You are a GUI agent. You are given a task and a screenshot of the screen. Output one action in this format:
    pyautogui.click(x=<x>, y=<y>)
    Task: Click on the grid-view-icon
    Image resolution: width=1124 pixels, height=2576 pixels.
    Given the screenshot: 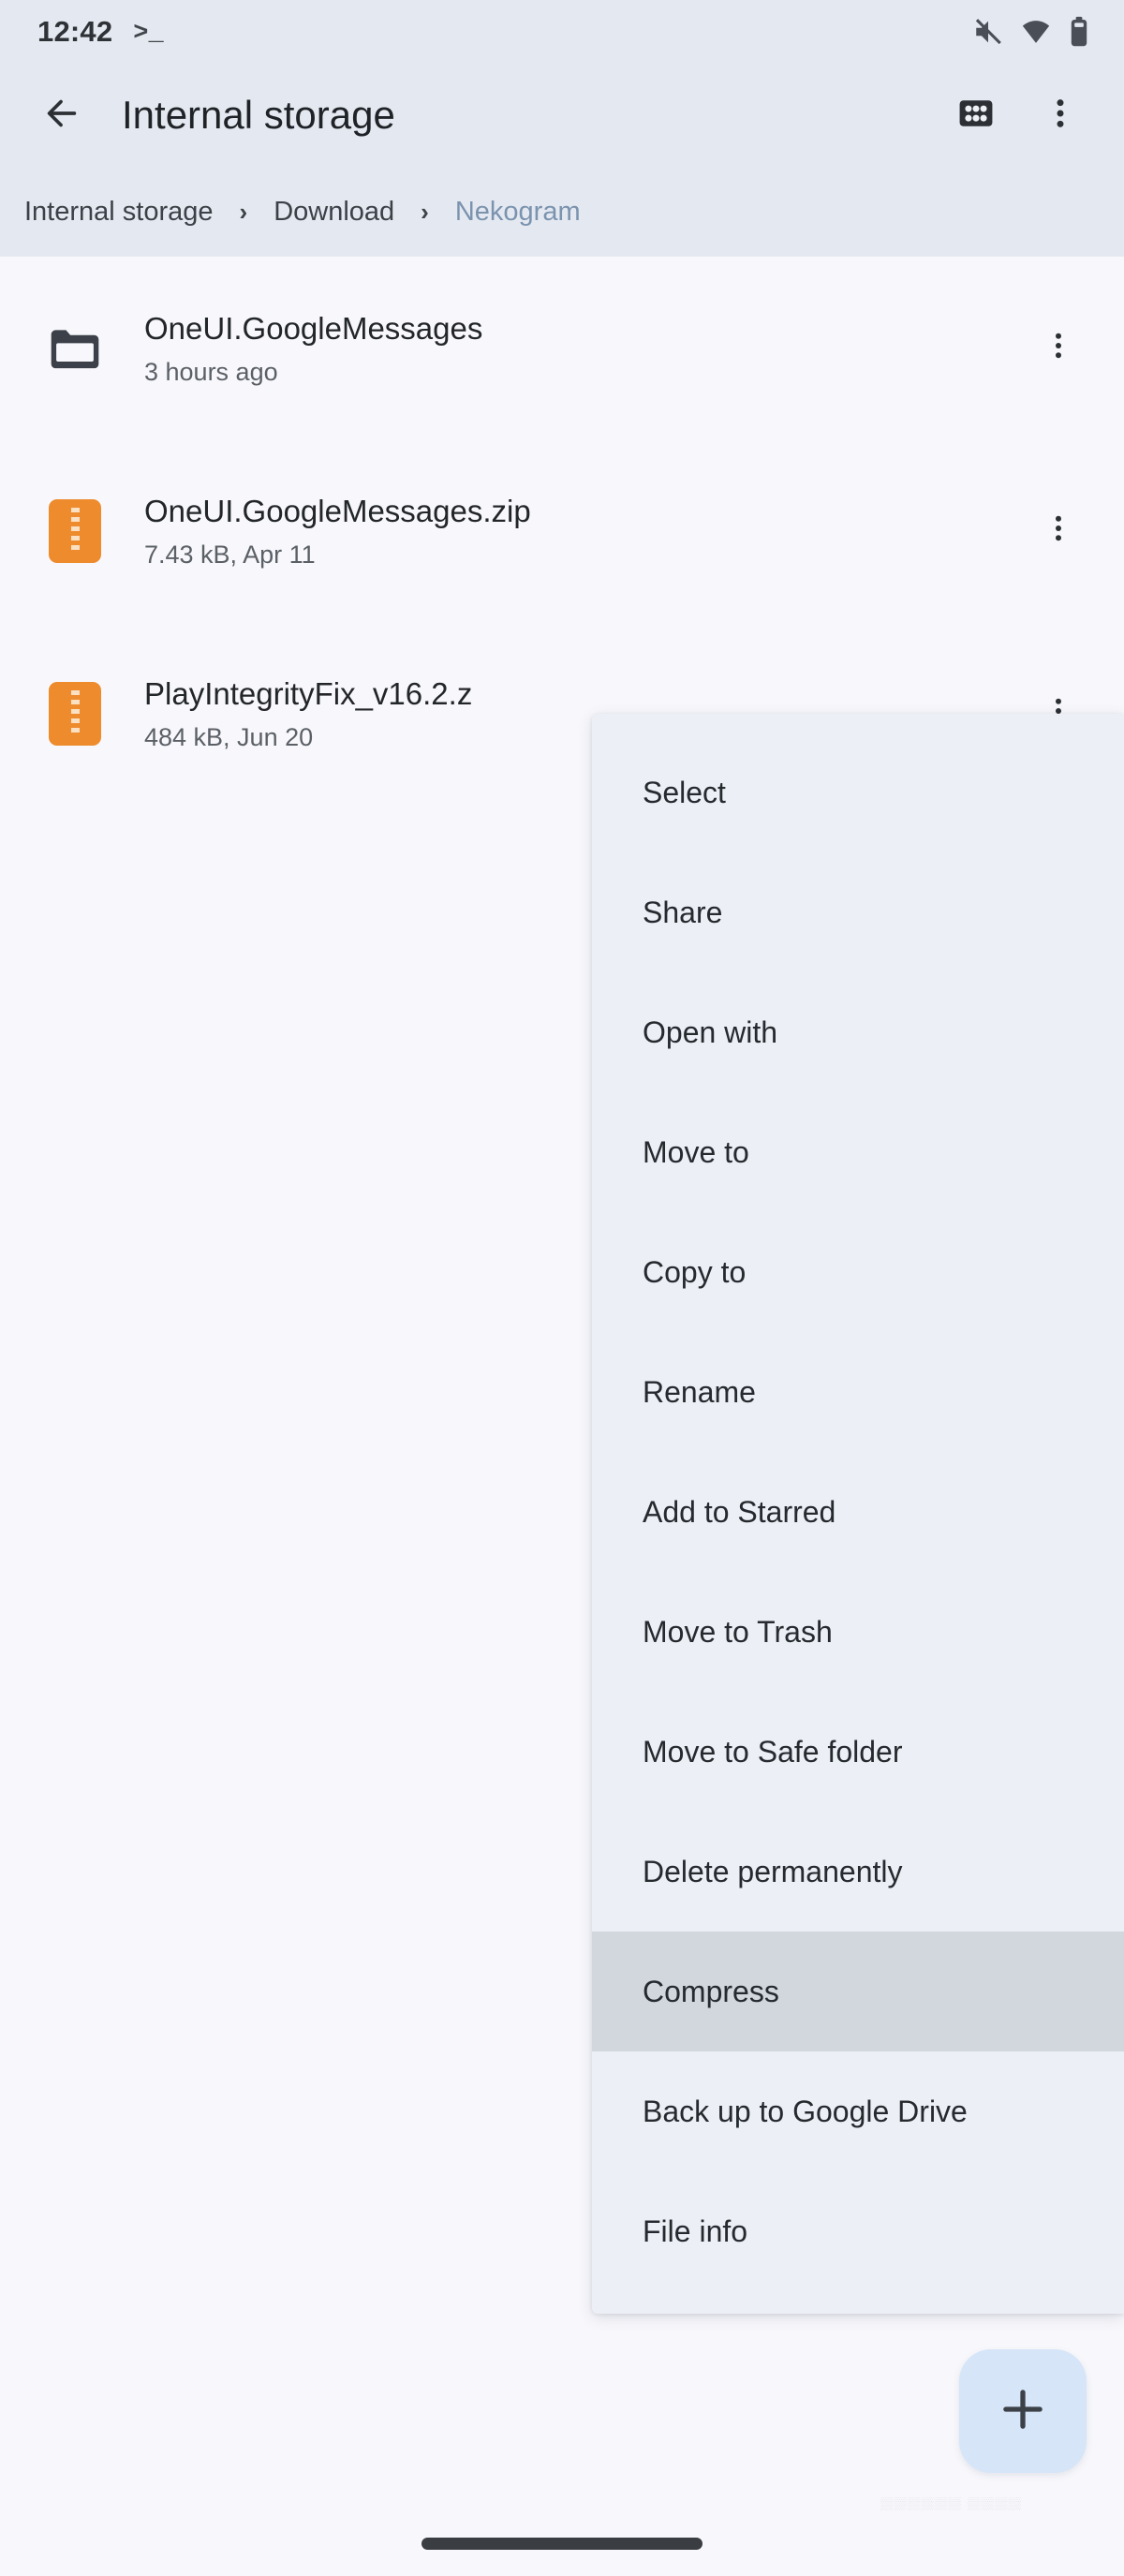 What is the action you would take?
    pyautogui.click(x=976, y=116)
    